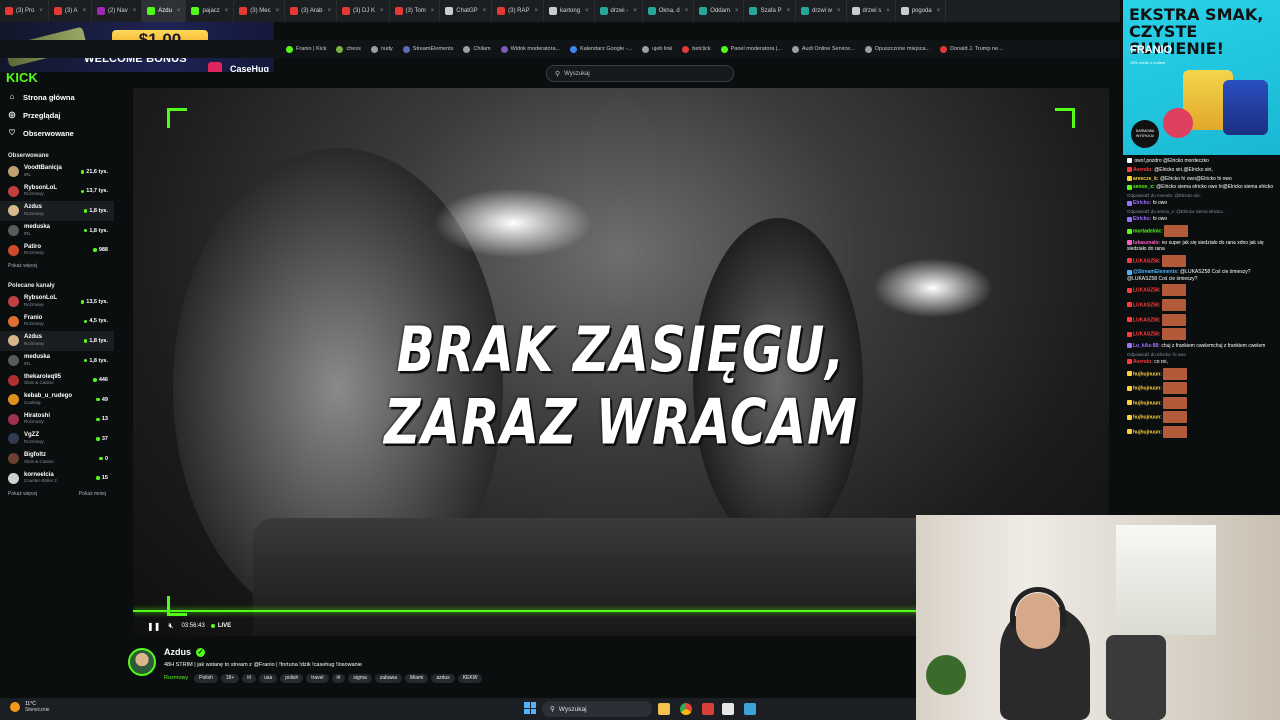 This screenshot has height=720, width=1280. What do you see at coordinates (1146, 243) in the screenshot?
I see `chat-username: lukasznalo:` at bounding box center [1146, 243].